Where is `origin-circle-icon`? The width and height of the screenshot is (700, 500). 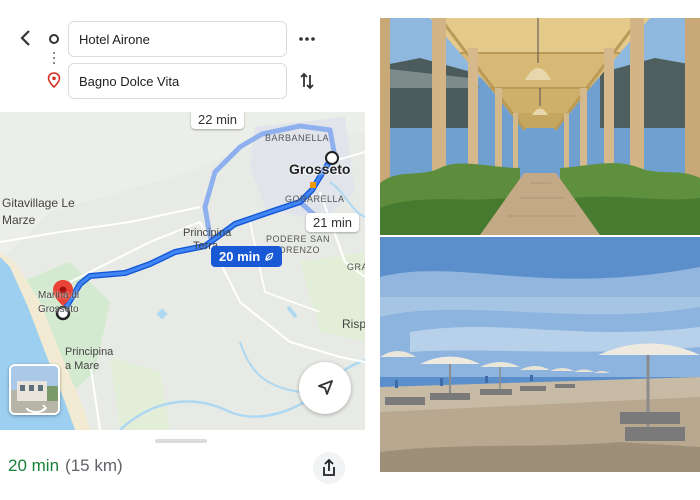 origin-circle-icon is located at coordinates (54, 39).